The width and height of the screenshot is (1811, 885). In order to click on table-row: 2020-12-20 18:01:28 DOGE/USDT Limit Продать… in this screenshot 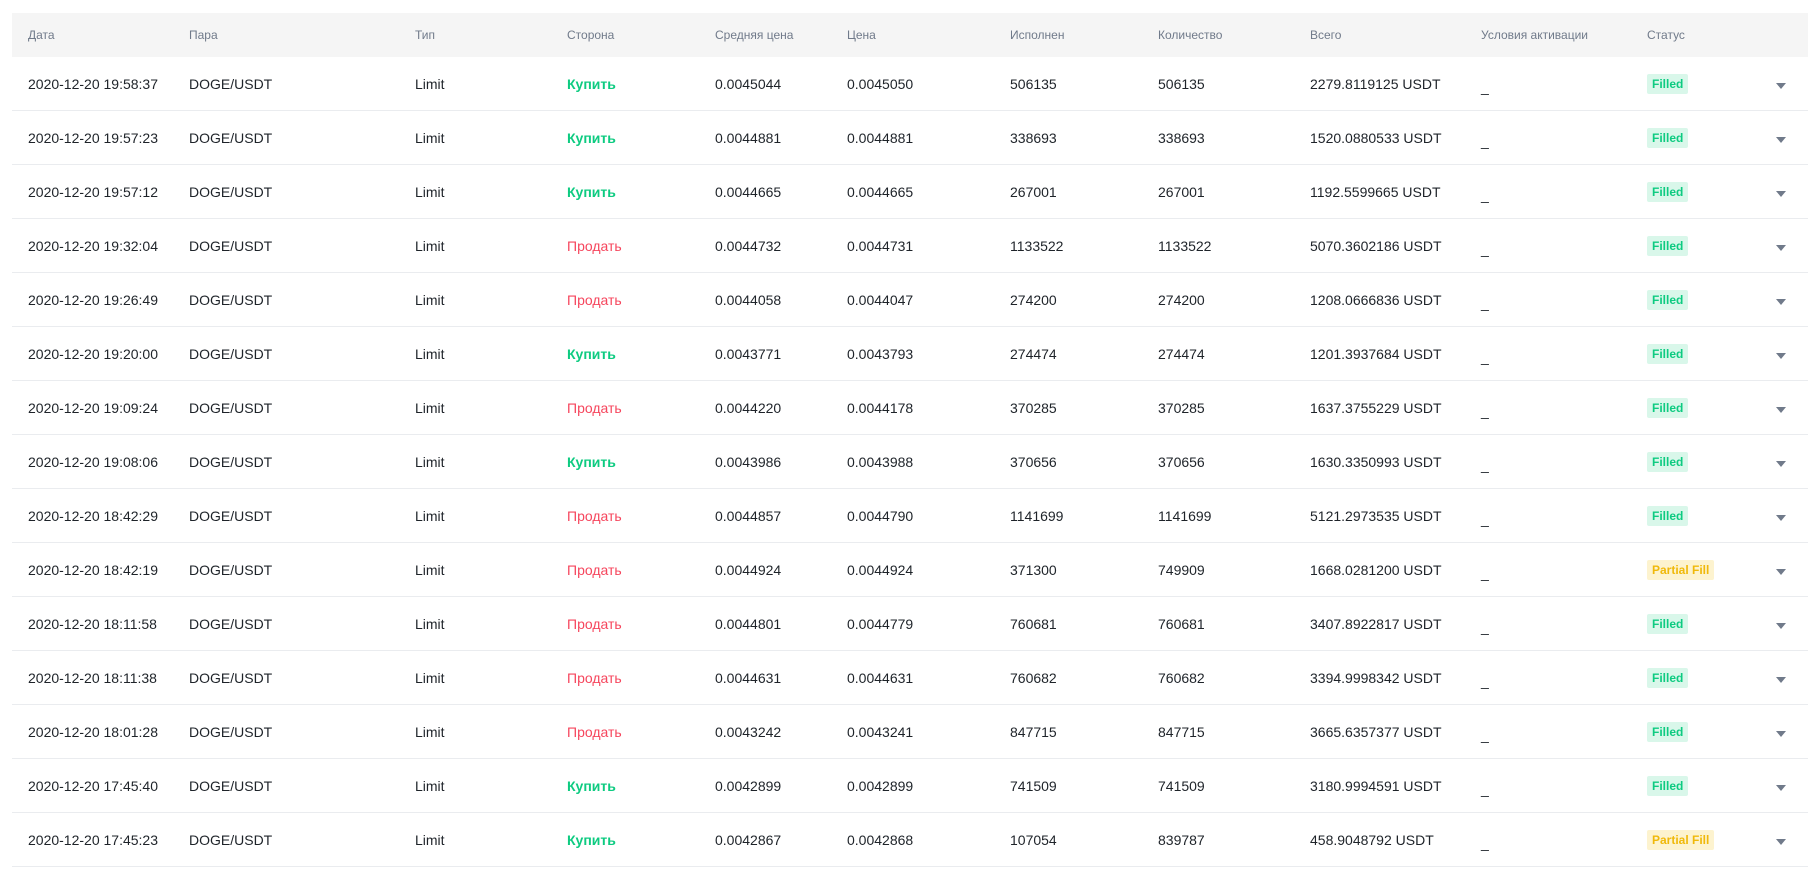, I will do `click(910, 732)`.